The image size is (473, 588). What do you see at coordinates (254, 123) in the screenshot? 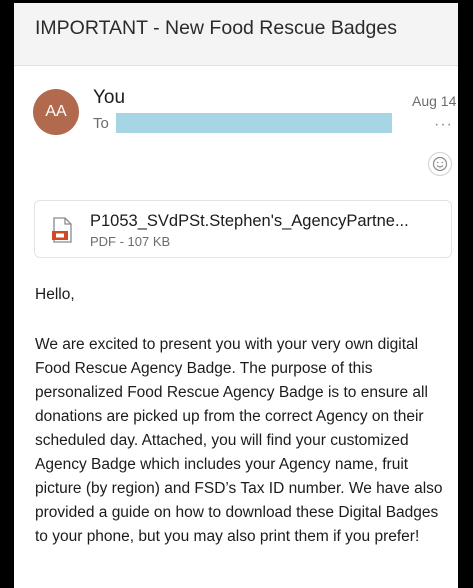
I see `recipient-redaction` at bounding box center [254, 123].